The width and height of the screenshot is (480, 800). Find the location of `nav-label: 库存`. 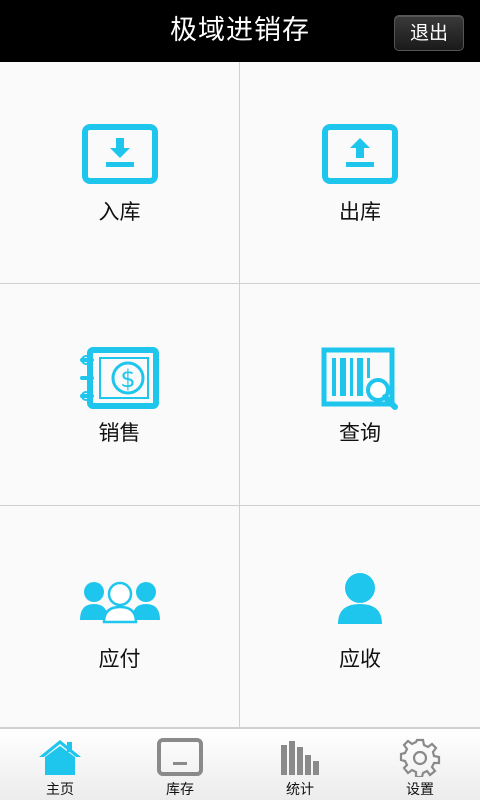

nav-label: 库存 is located at coordinates (180, 790).